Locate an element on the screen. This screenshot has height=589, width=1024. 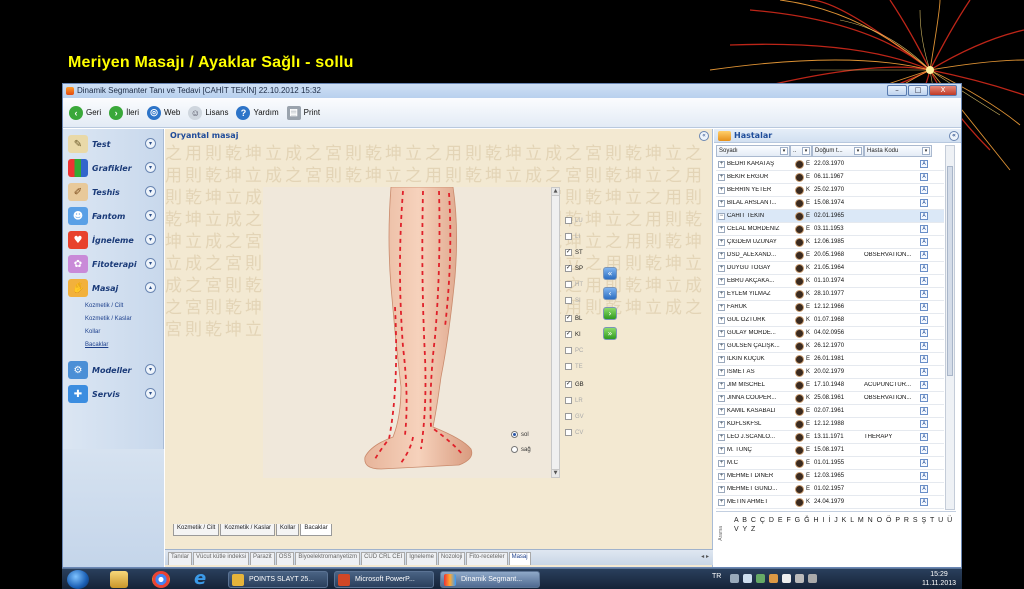
table-row: + JIM MISCHEL E 17.10.1948 ACUPUNCTUR... A is located at coordinates (830, 385).